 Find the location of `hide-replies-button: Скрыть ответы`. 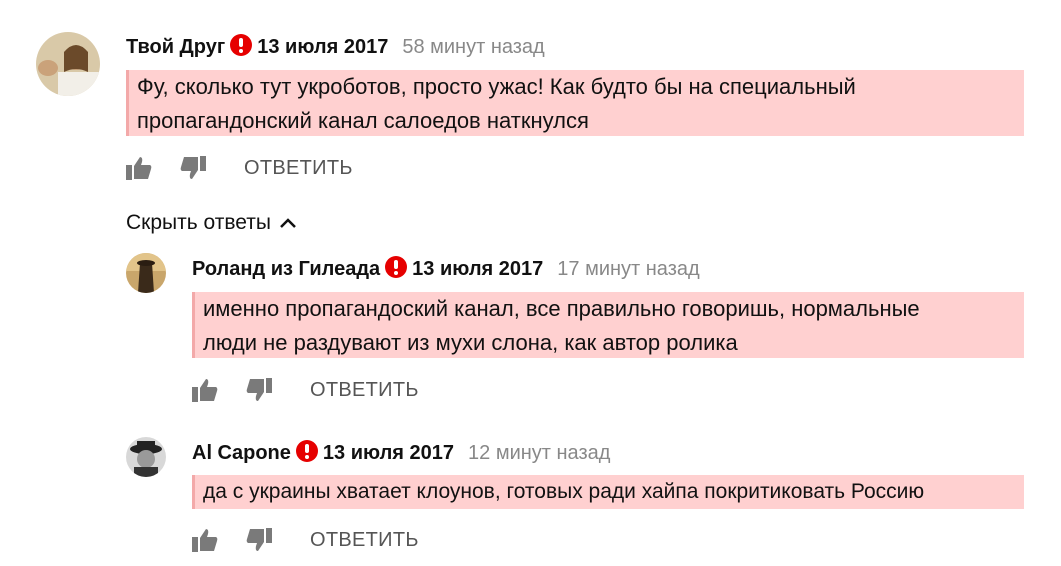

hide-replies-button: Скрыть ответы is located at coordinates (211, 223).